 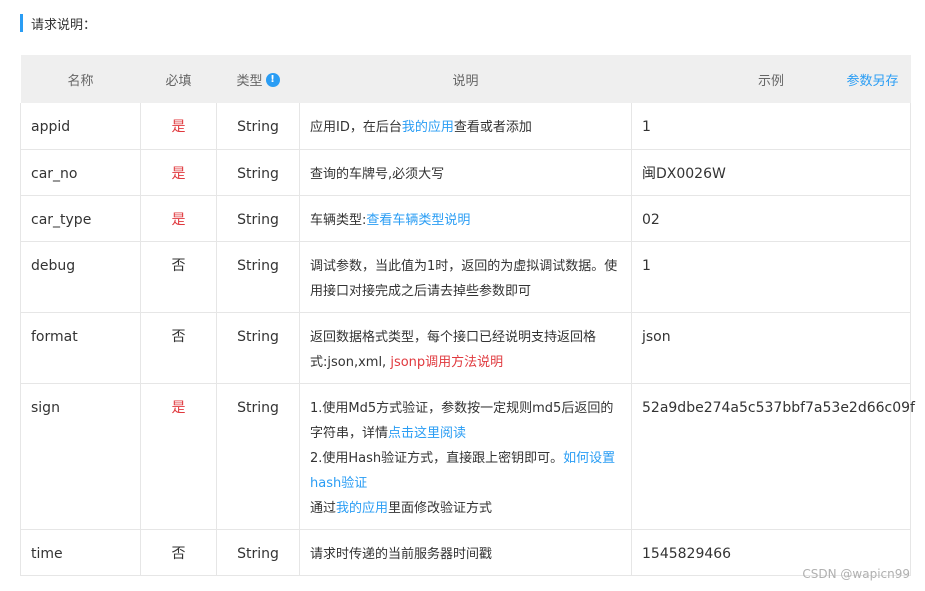 I want to click on cell-name: car_no, so click(x=80, y=172).